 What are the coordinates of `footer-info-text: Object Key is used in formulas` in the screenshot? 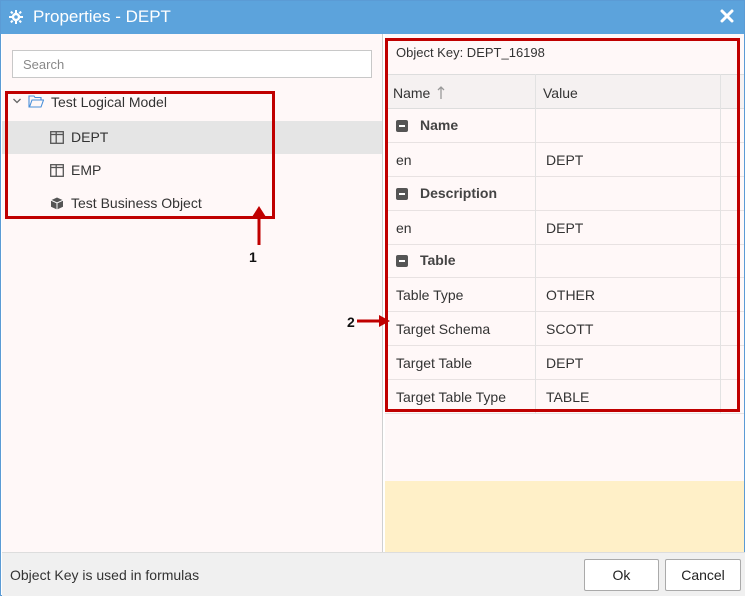 It's located at (105, 575).